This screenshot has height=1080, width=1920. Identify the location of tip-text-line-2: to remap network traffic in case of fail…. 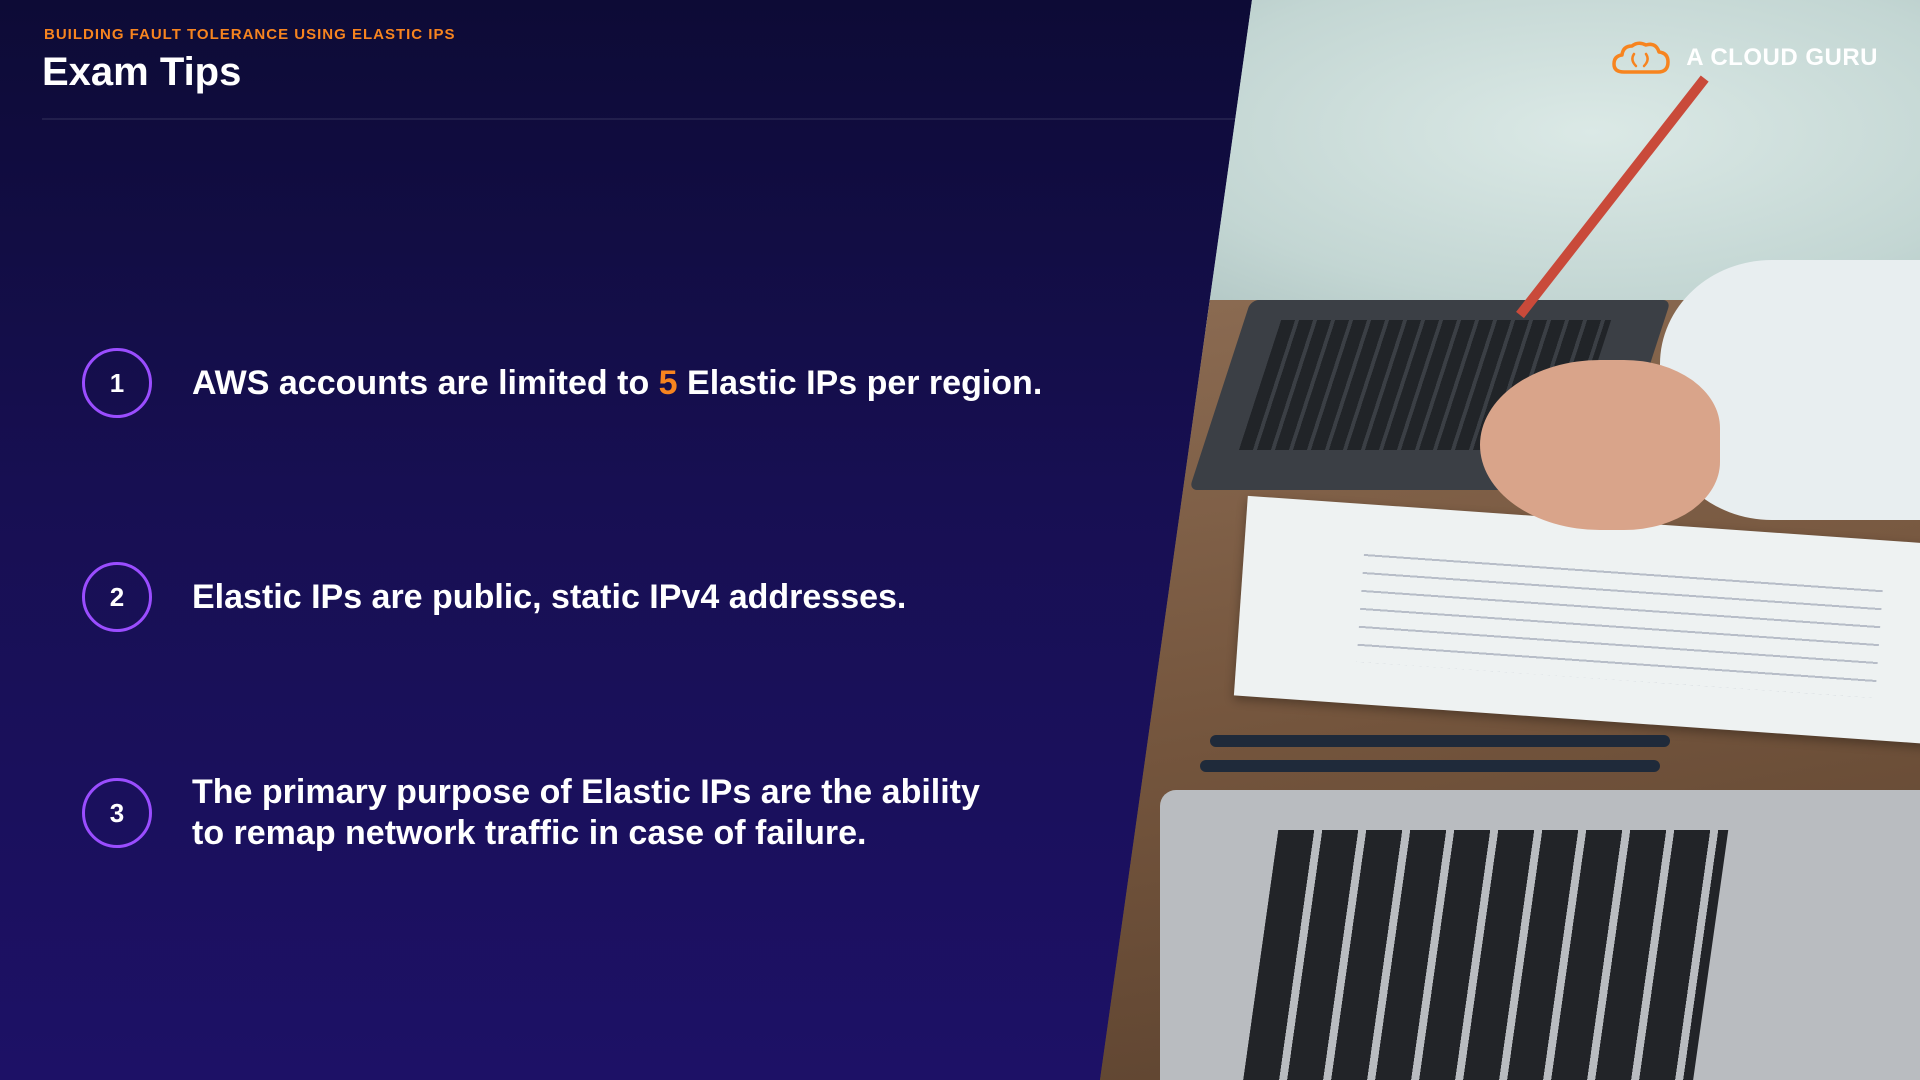
(529, 833).